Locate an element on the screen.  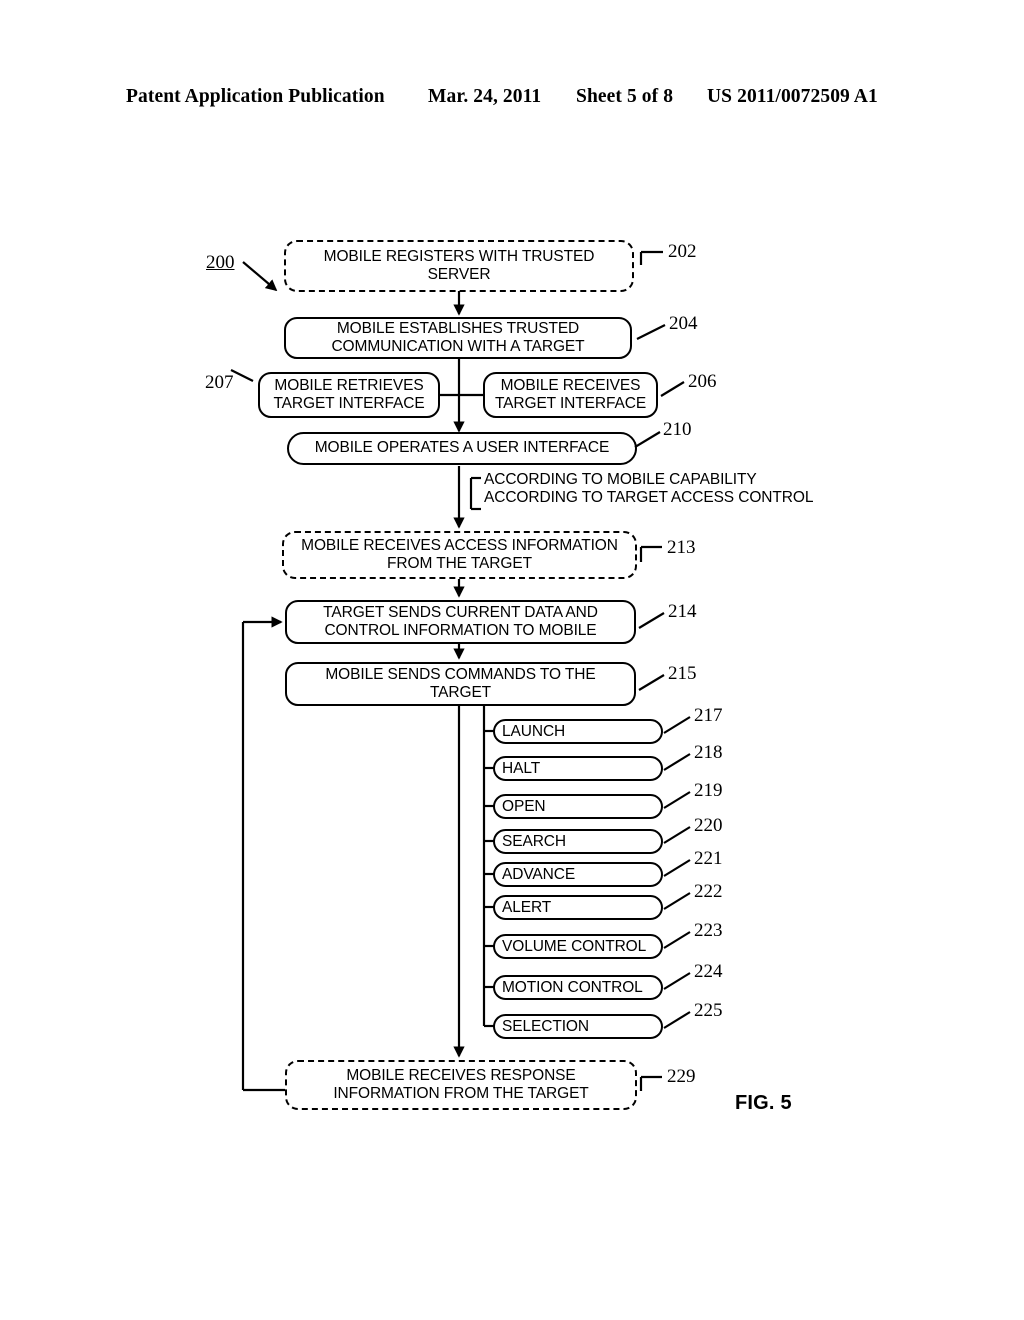
command-ref-225: 225 is located at coordinates (708, 1010).